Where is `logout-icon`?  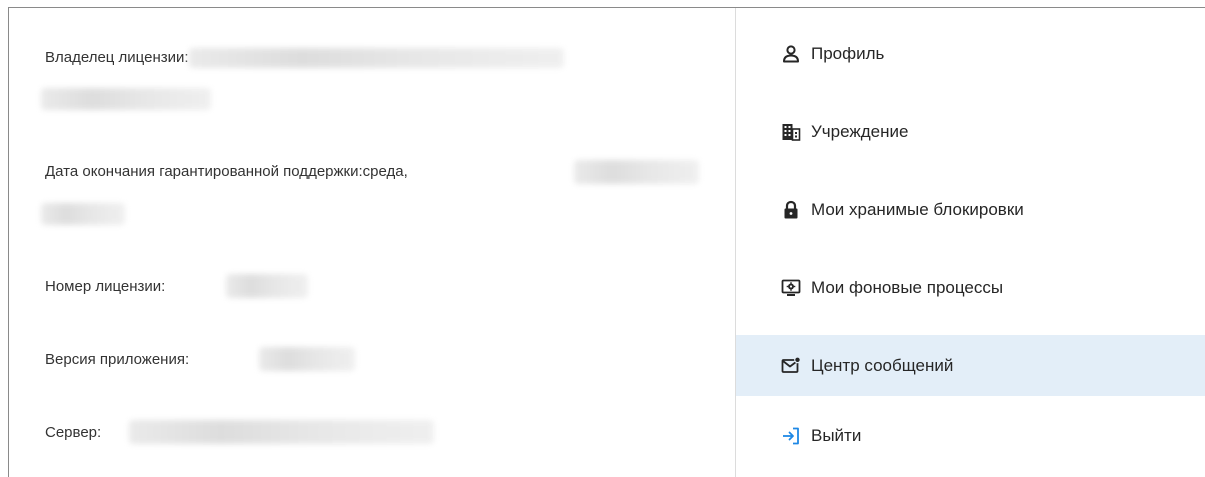
logout-icon is located at coordinates (791, 436).